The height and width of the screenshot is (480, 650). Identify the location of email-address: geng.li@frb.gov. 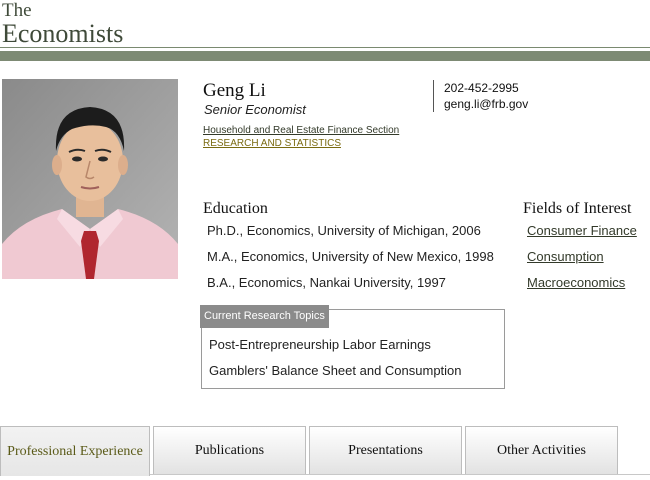
(486, 104).